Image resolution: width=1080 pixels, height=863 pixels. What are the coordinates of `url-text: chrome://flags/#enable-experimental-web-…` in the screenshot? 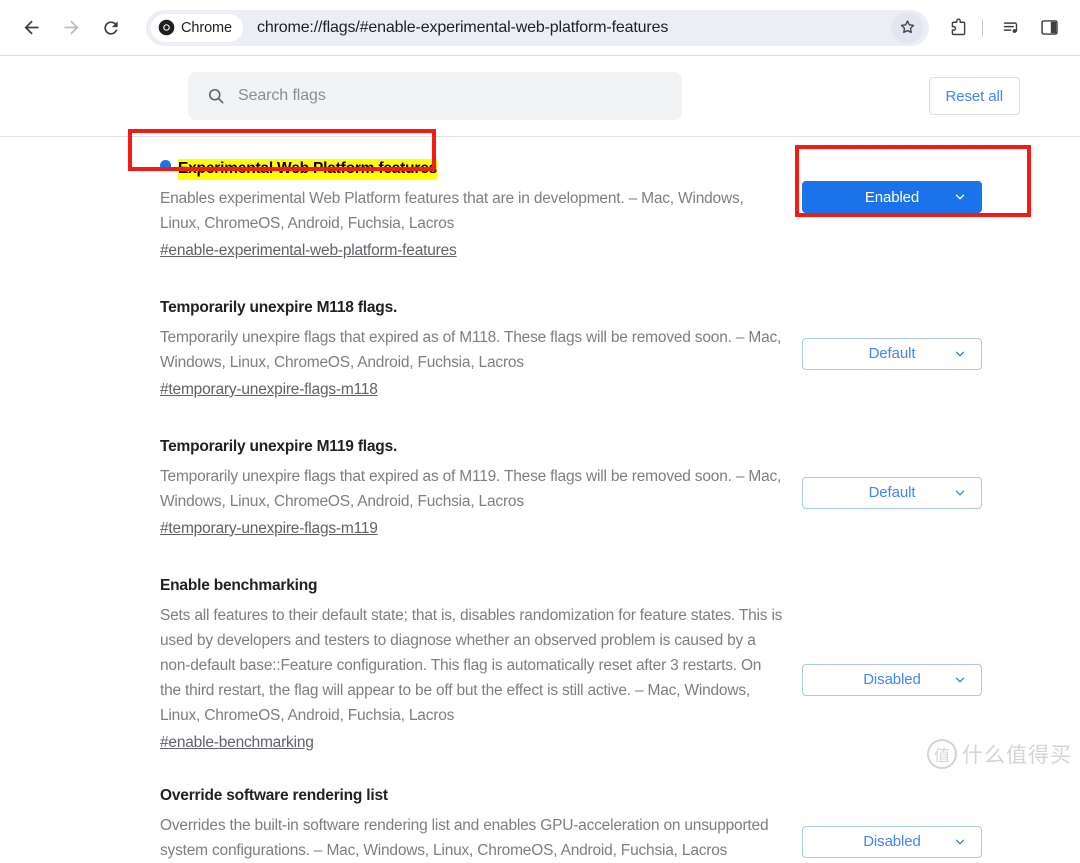 It's located at (572, 28).